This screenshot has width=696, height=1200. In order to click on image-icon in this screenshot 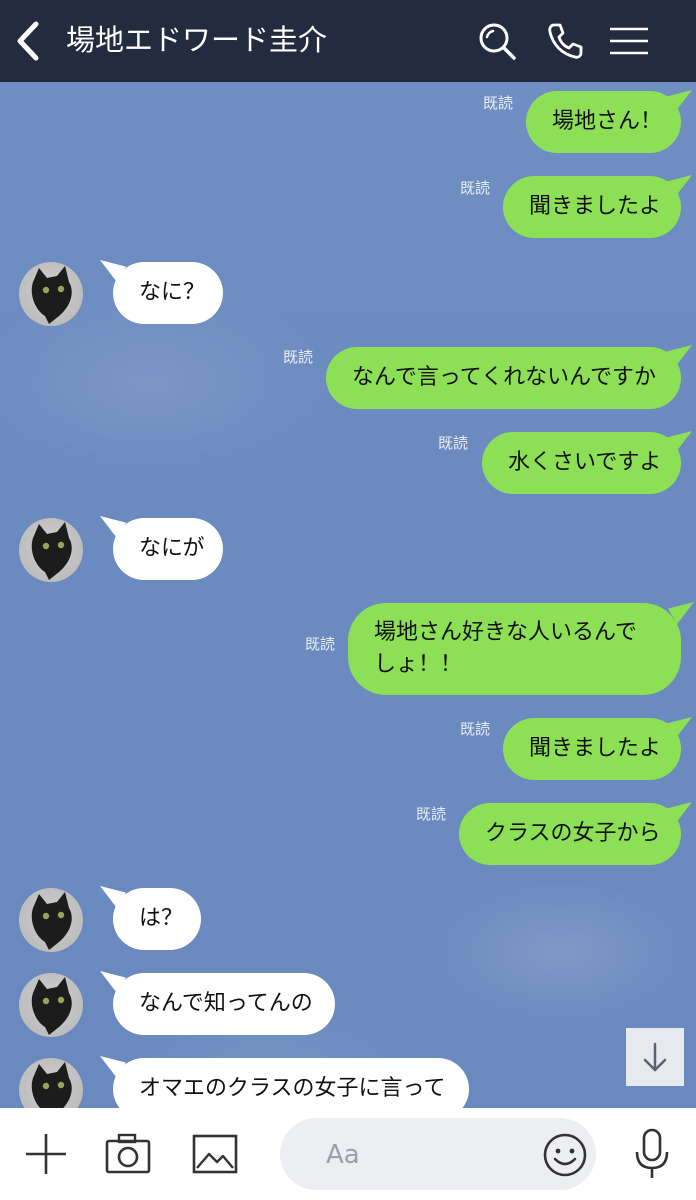, I will do `click(215, 1154)`.